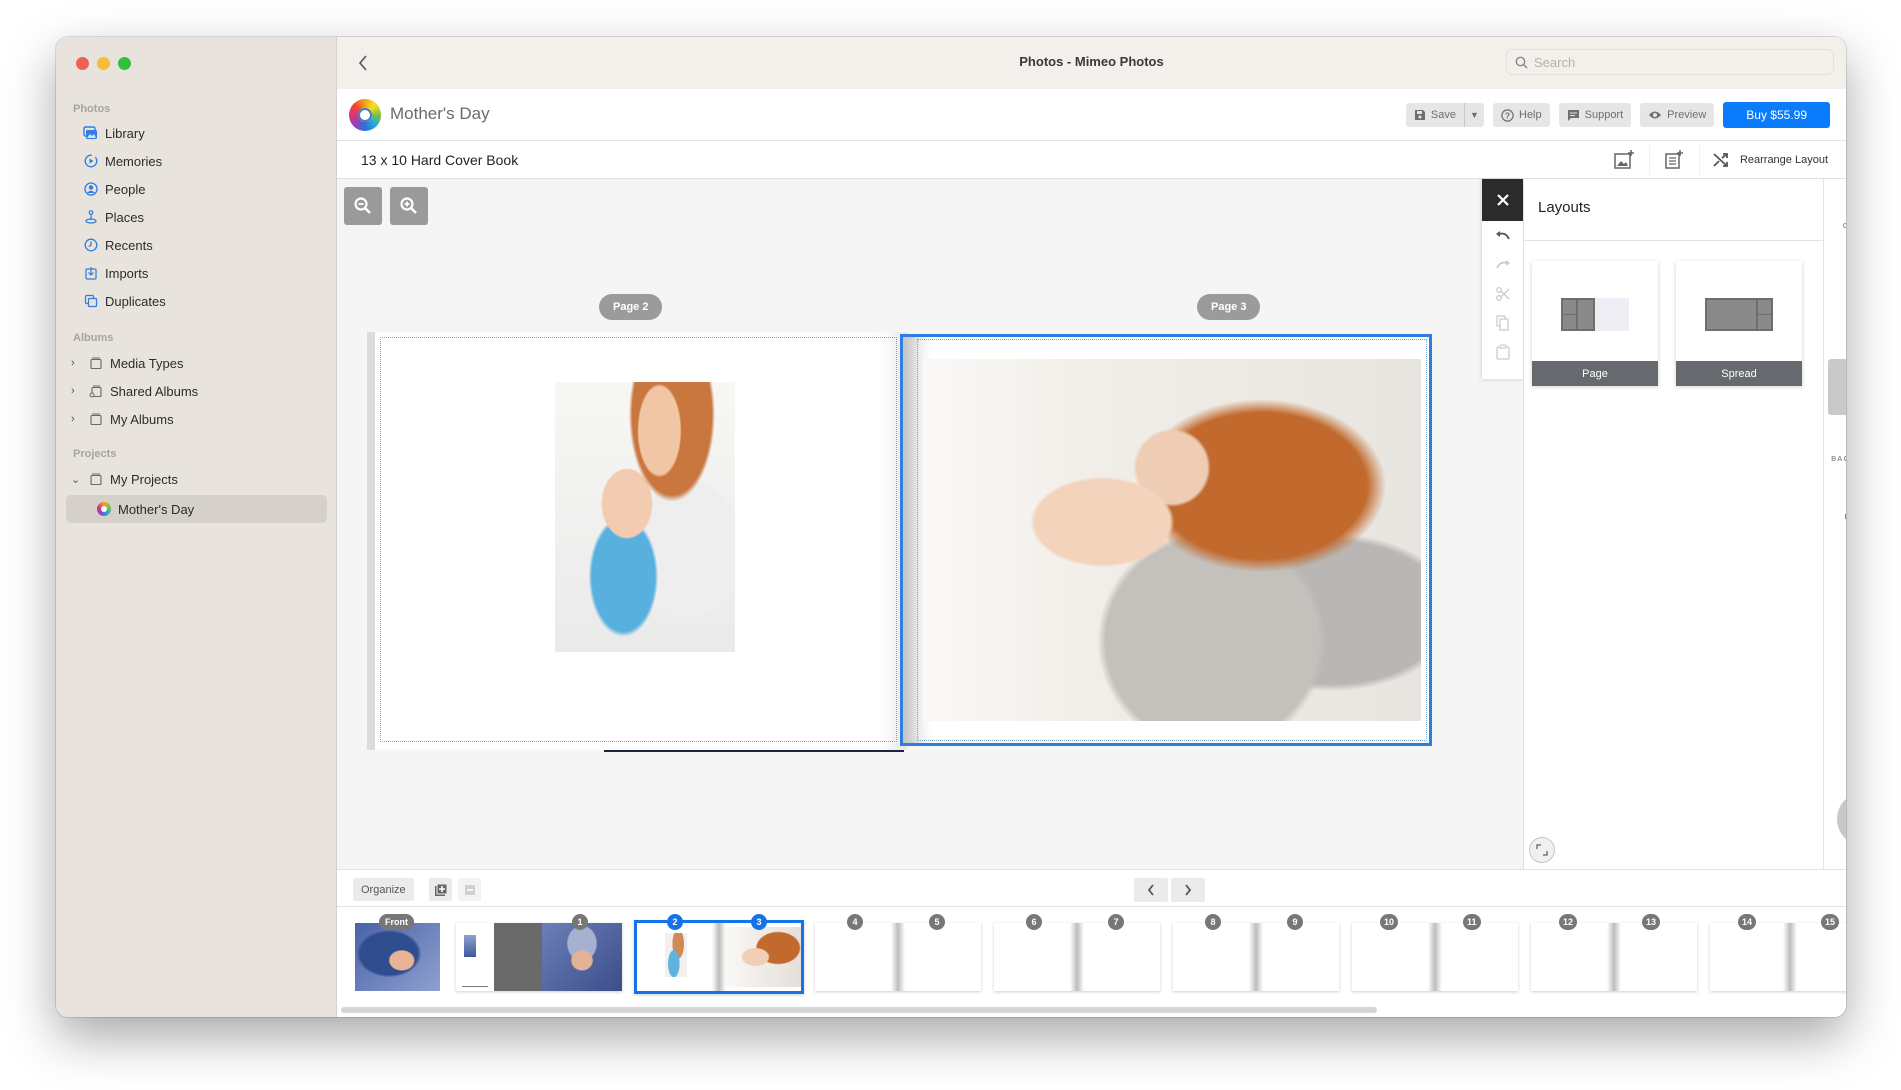 The image size is (1901, 1090). I want to click on sidebar-item-recents: Recents, so click(118, 245).